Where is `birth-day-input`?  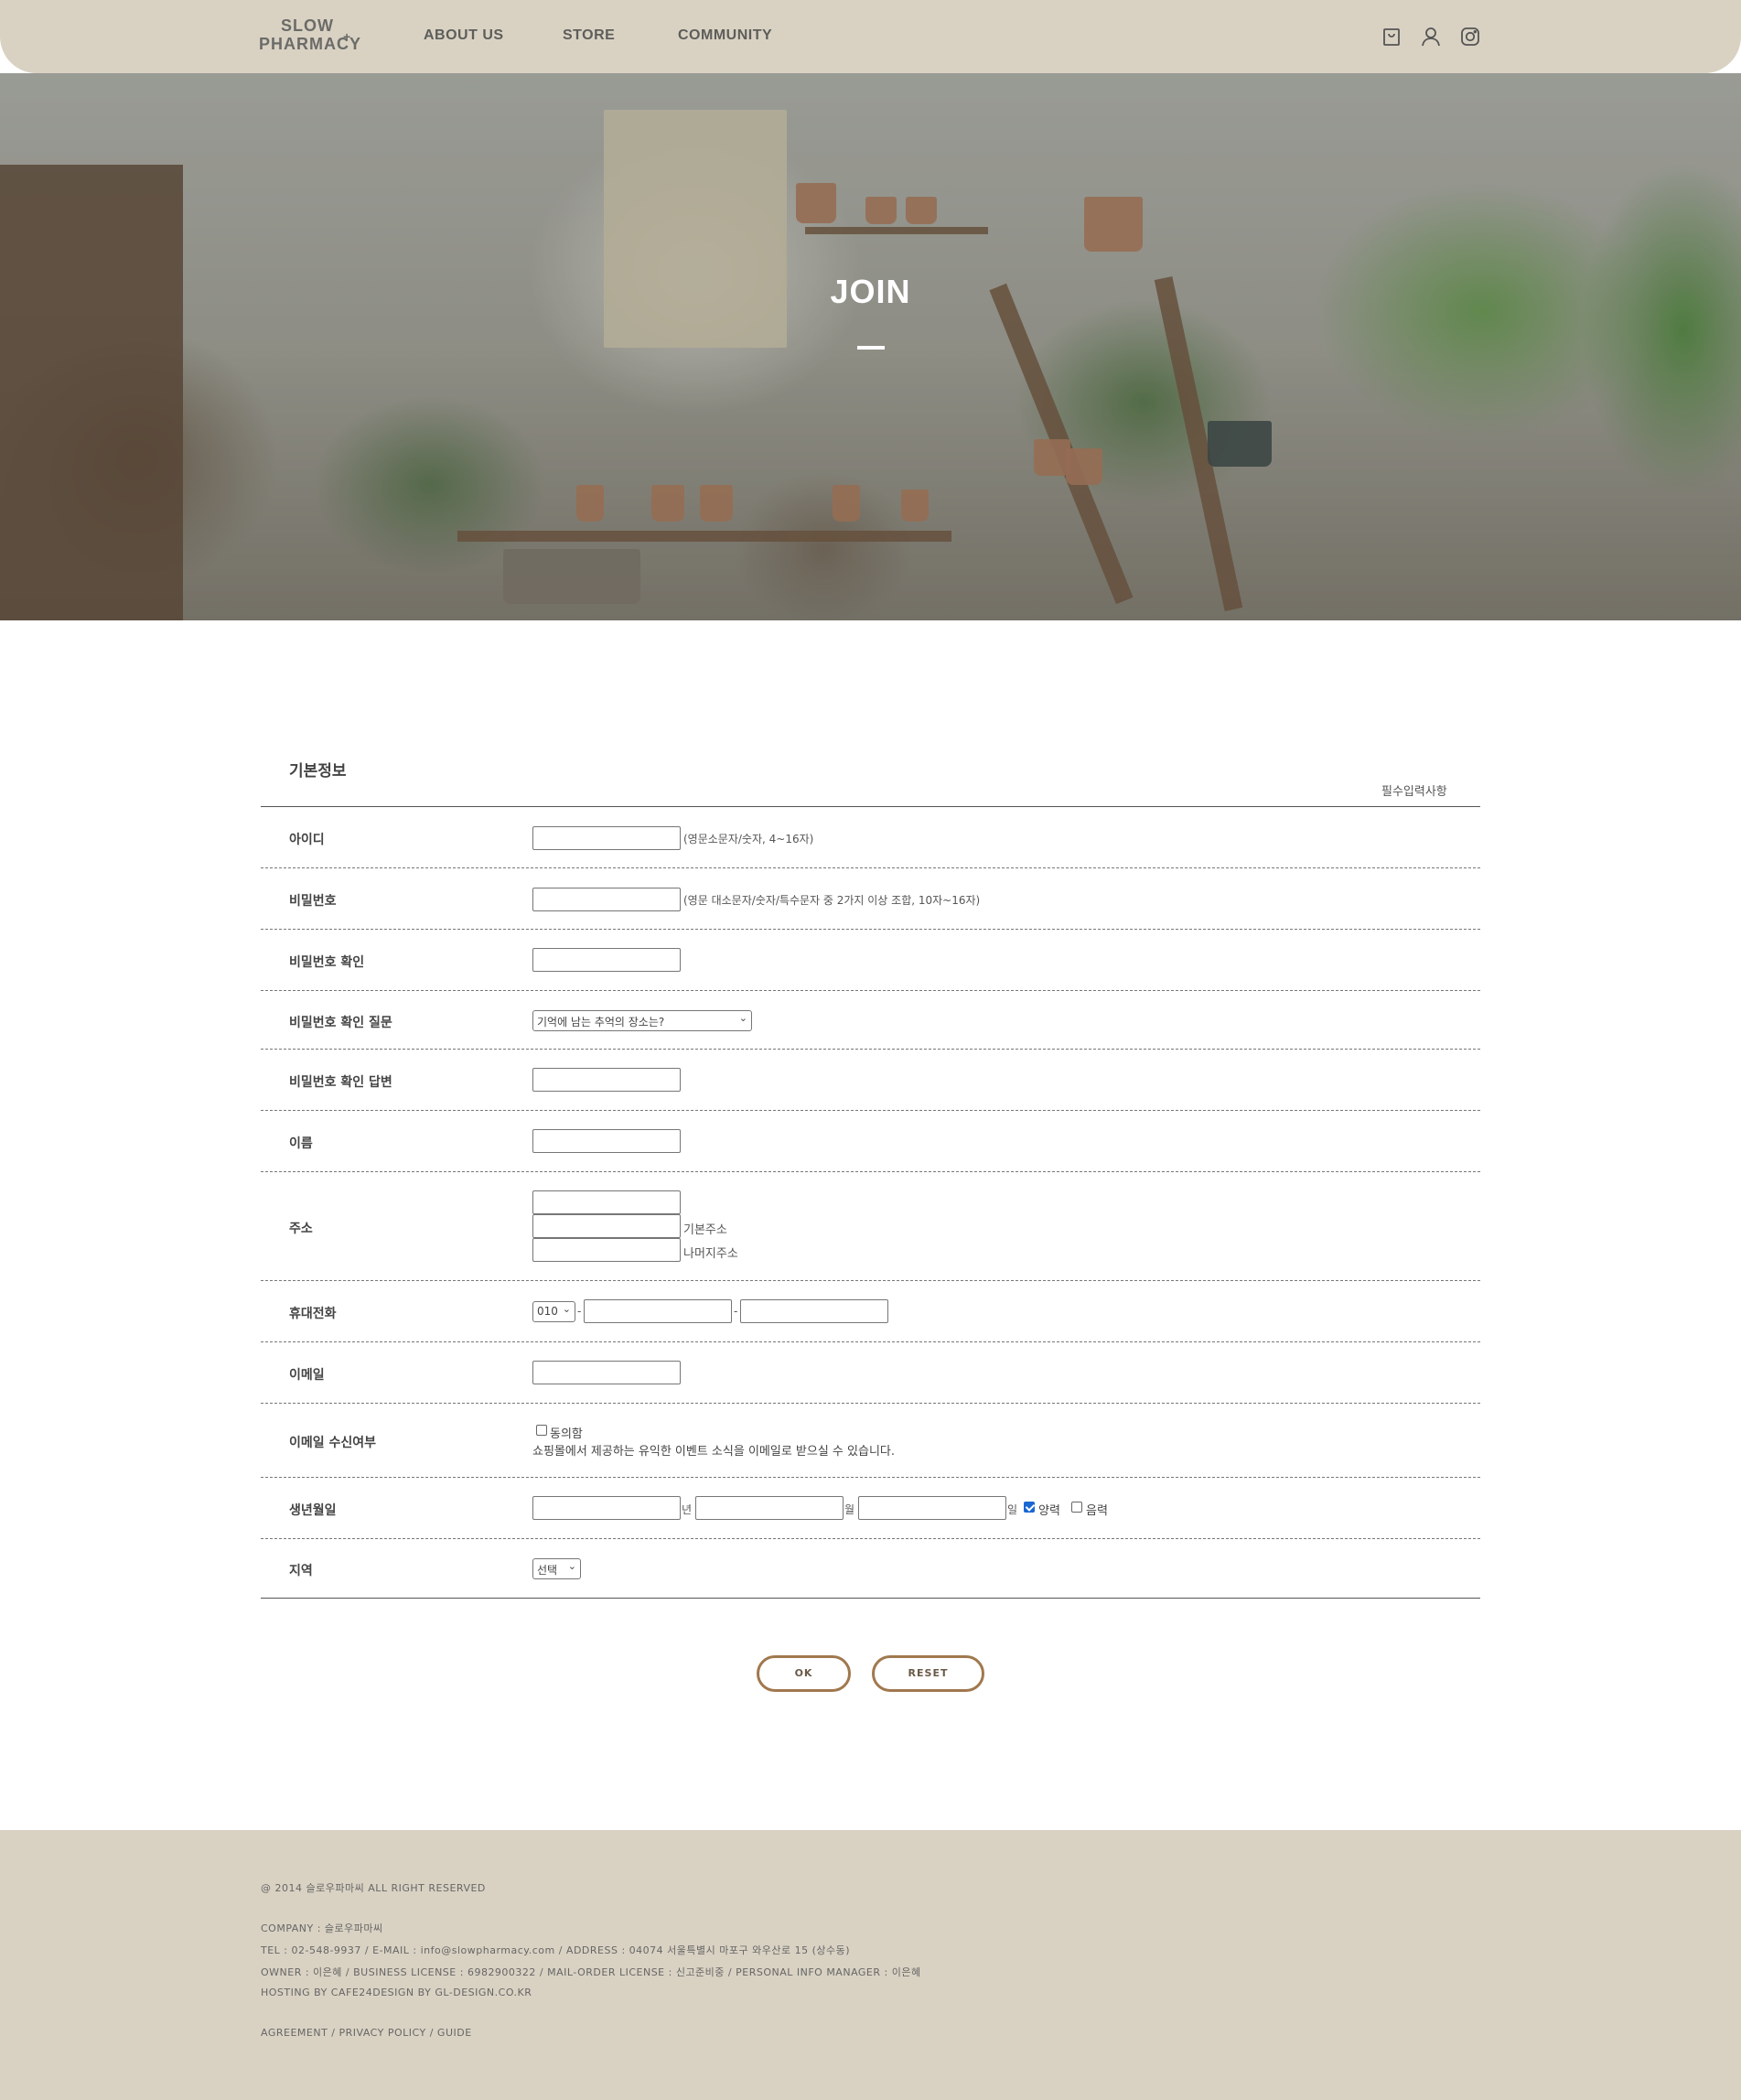
birth-day-input is located at coordinates (932, 1508).